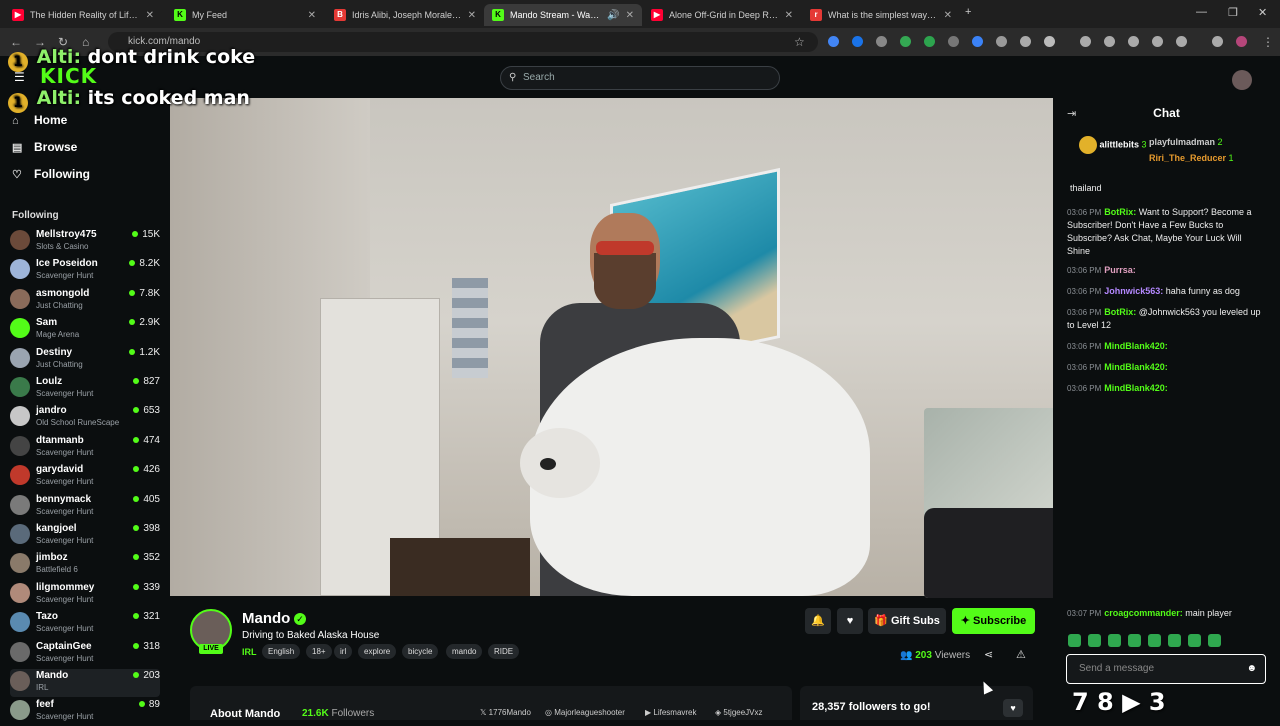 The width and height of the screenshot is (1280, 726). Describe the element at coordinates (1133, 41) in the screenshot. I see `devtools-icon` at that location.